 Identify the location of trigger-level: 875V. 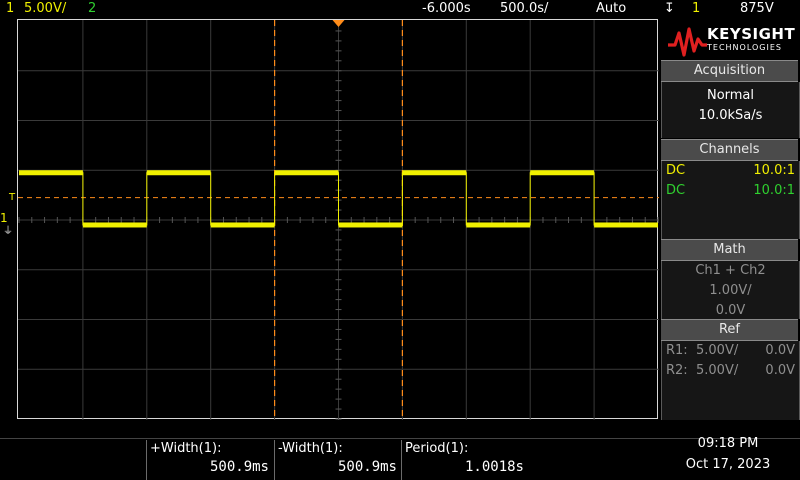
(757, 9).